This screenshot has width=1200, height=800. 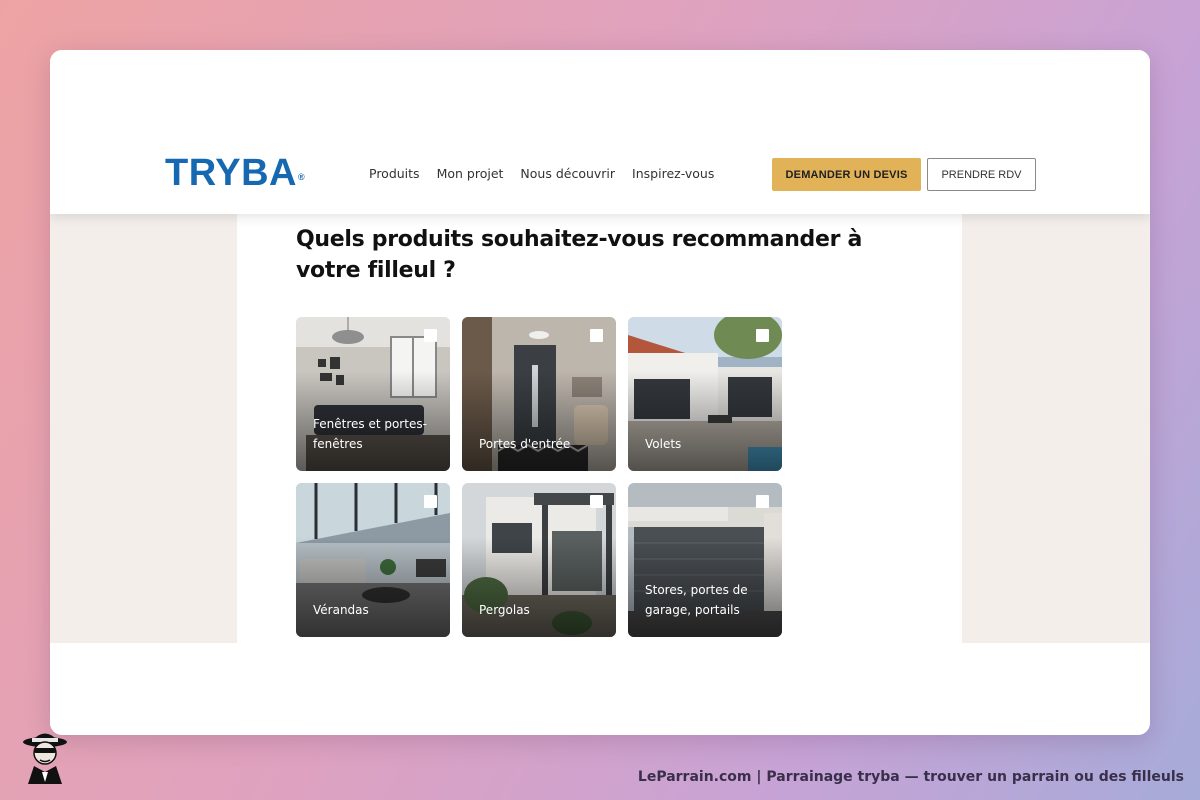 I want to click on product-label: Pergolas, so click(x=504, y=610).